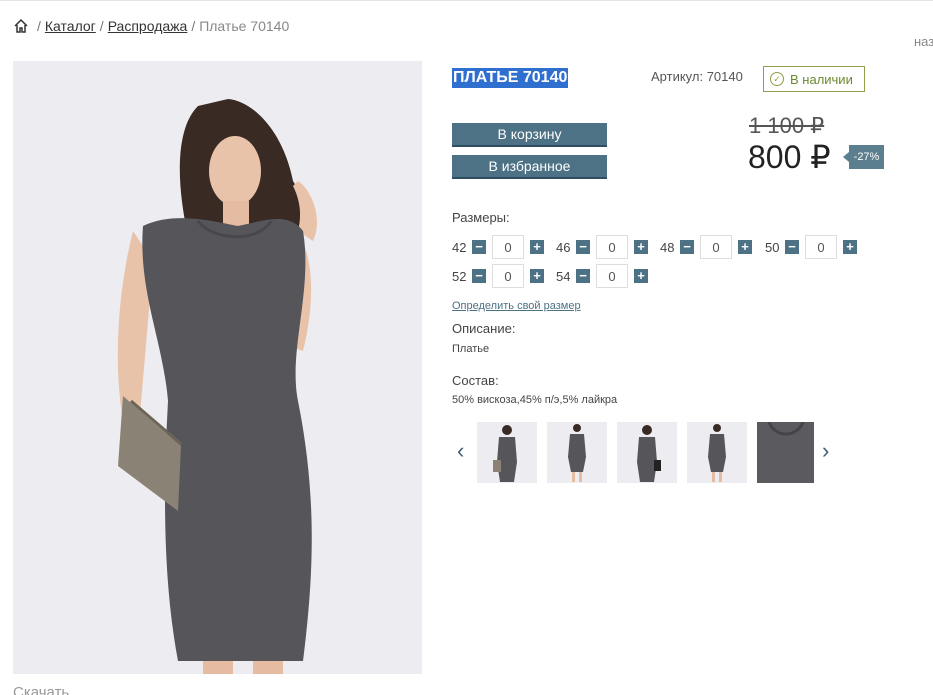 The width and height of the screenshot is (933, 695). I want to click on size-number: 52, so click(459, 276).